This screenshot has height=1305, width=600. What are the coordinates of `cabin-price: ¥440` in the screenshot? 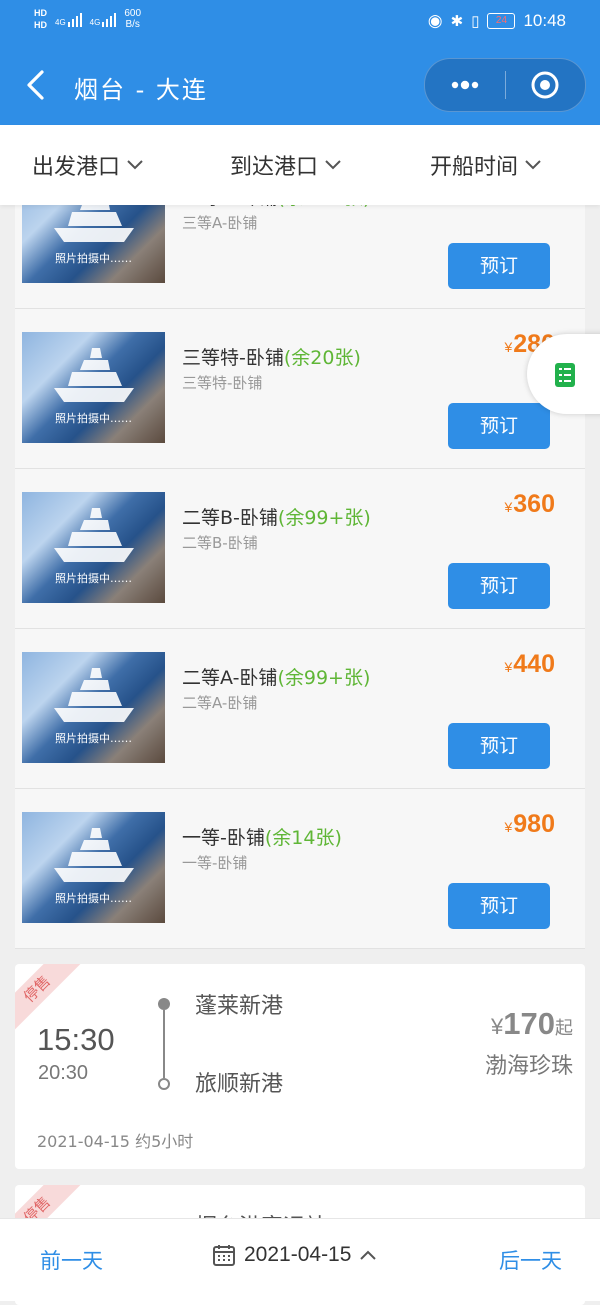 It's located at (529, 664).